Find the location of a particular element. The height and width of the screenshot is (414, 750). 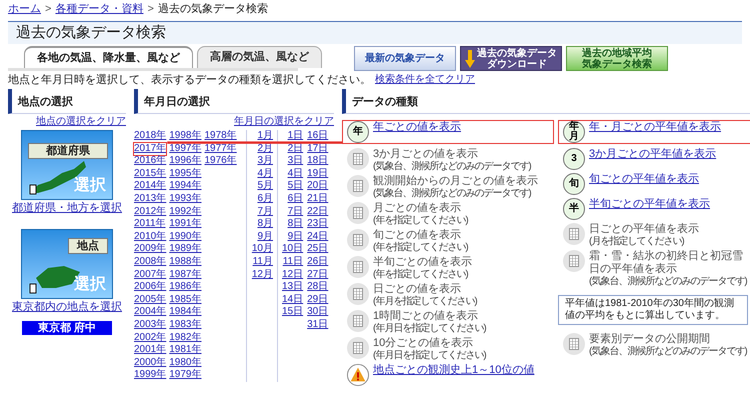

year-link: 1981年 is located at coordinates (185, 350).